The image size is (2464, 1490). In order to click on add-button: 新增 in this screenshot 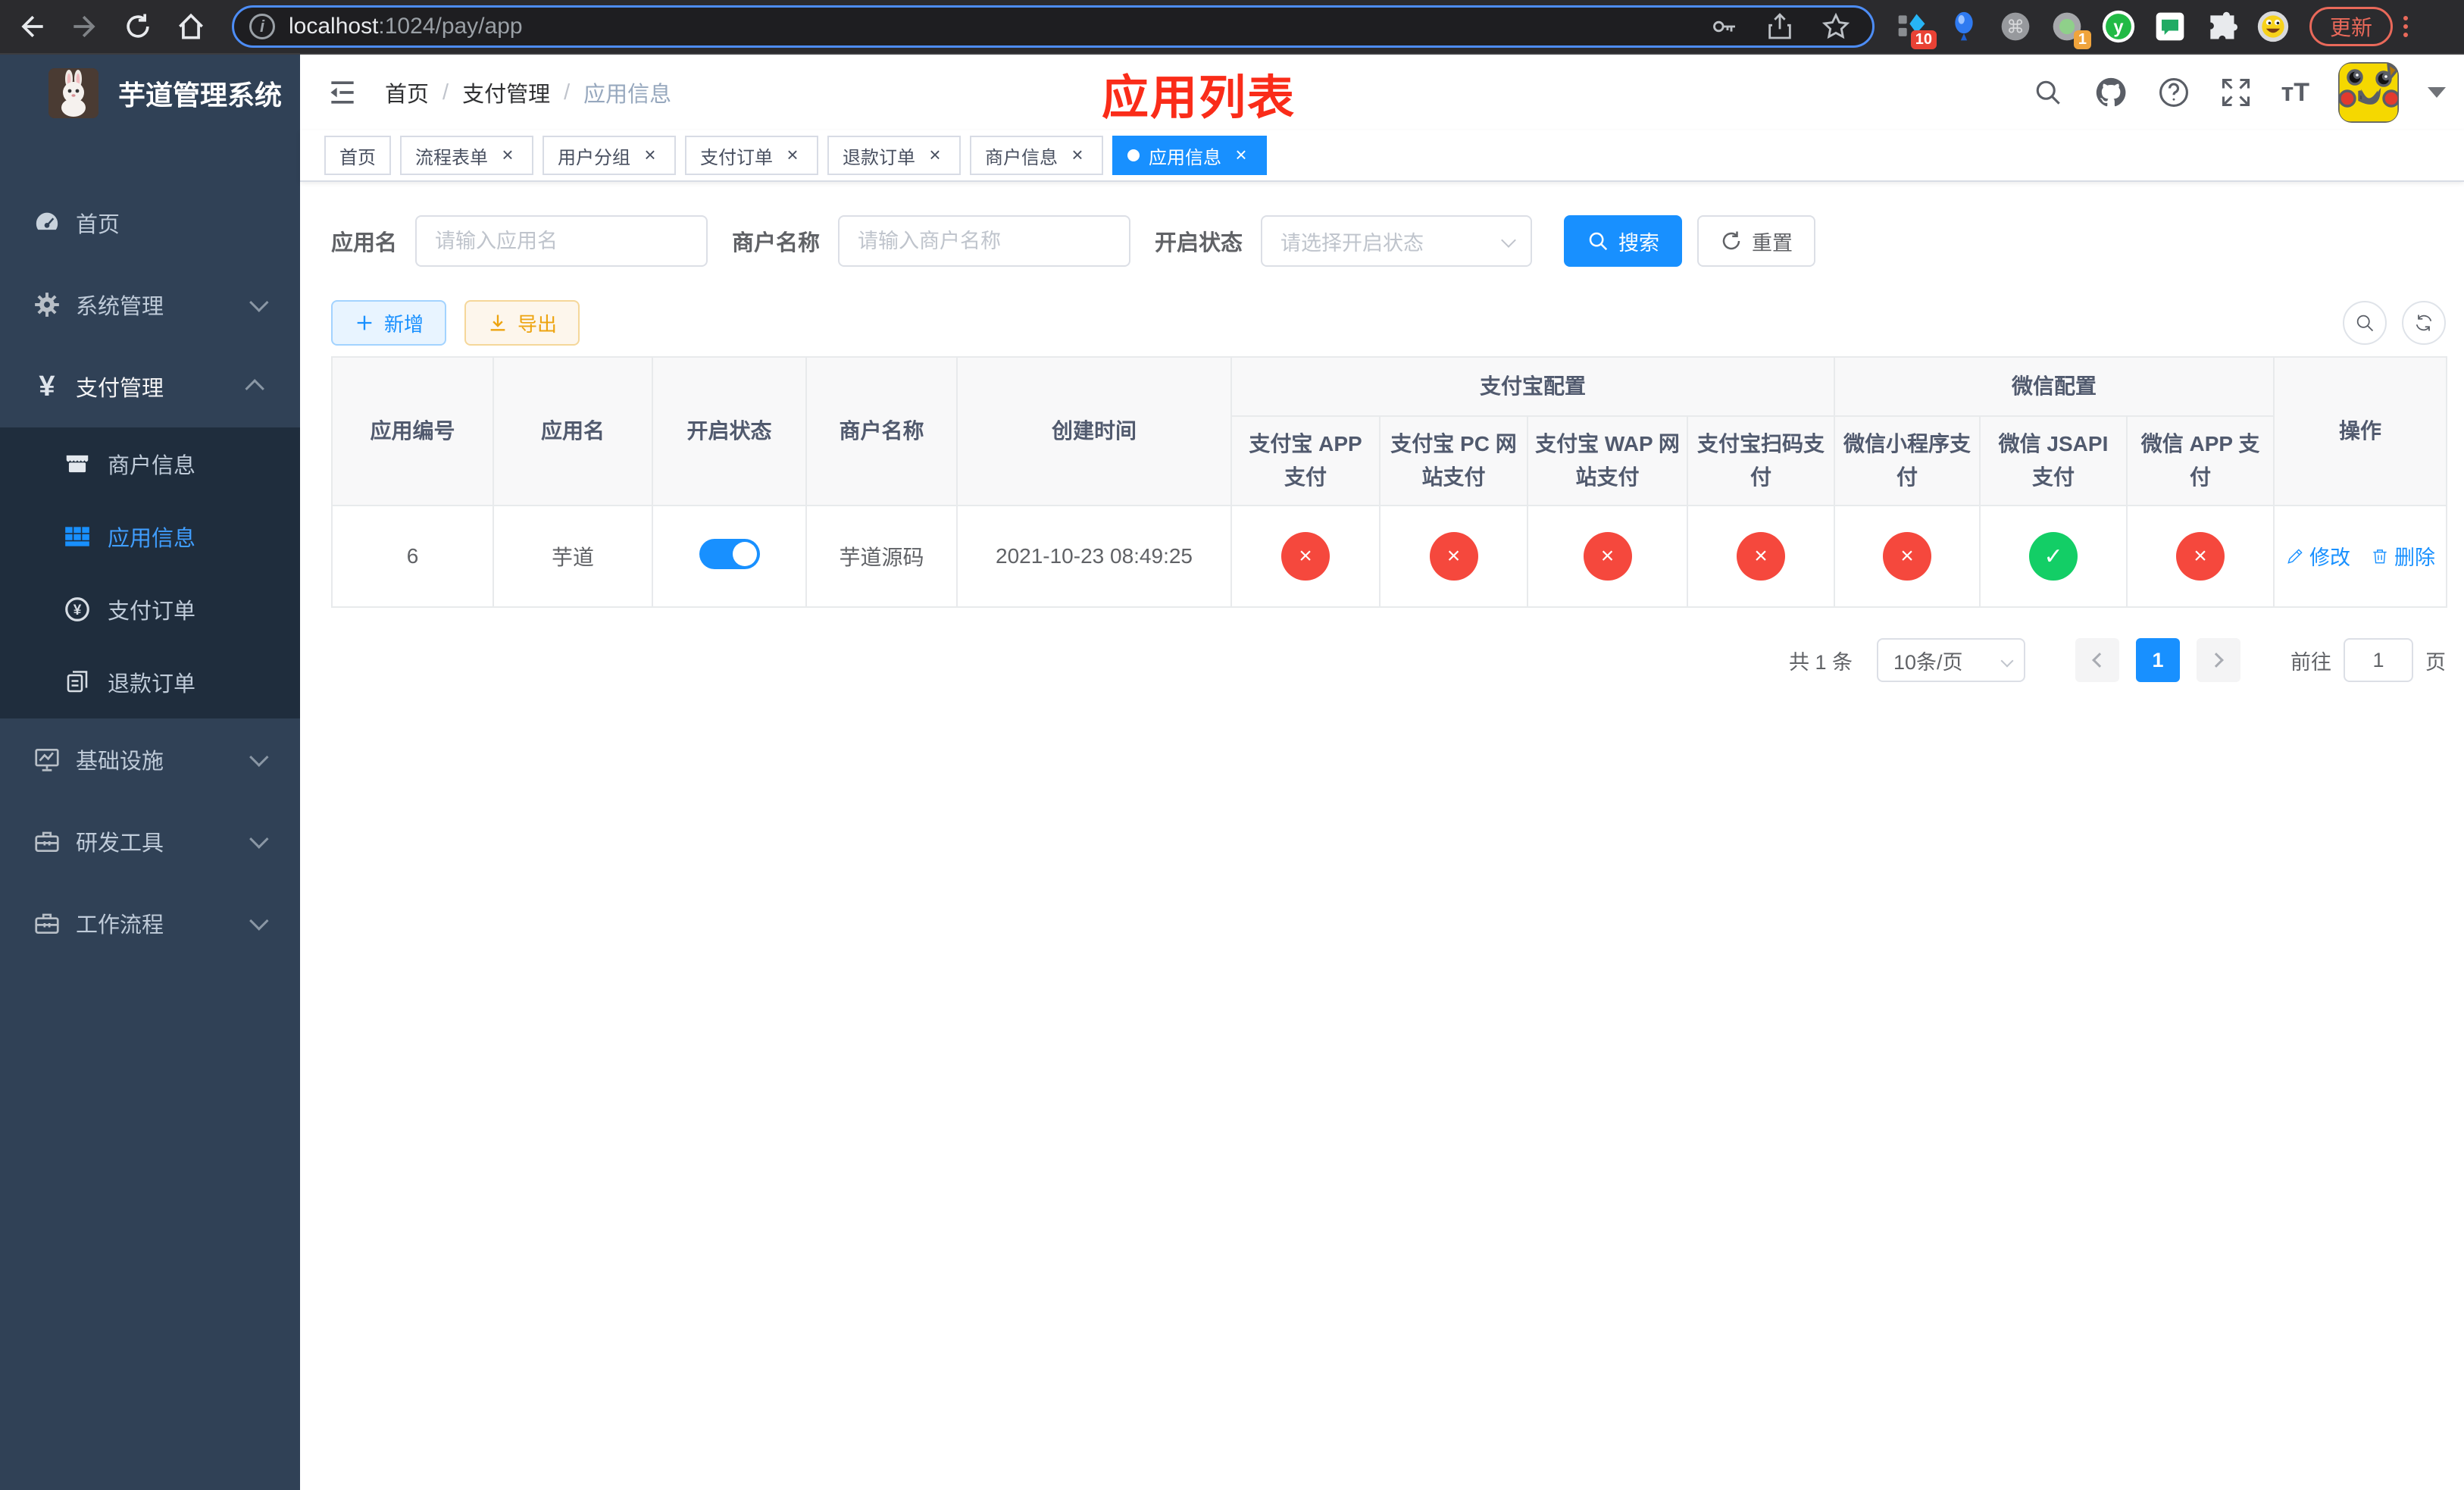, I will do `click(389, 323)`.